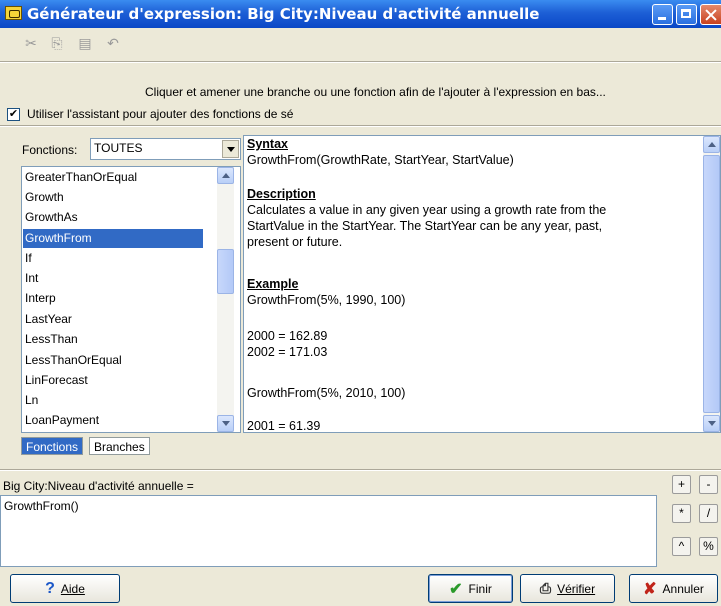  Describe the element at coordinates (113, 319) in the screenshot. I see `list-item: LastYear` at that location.